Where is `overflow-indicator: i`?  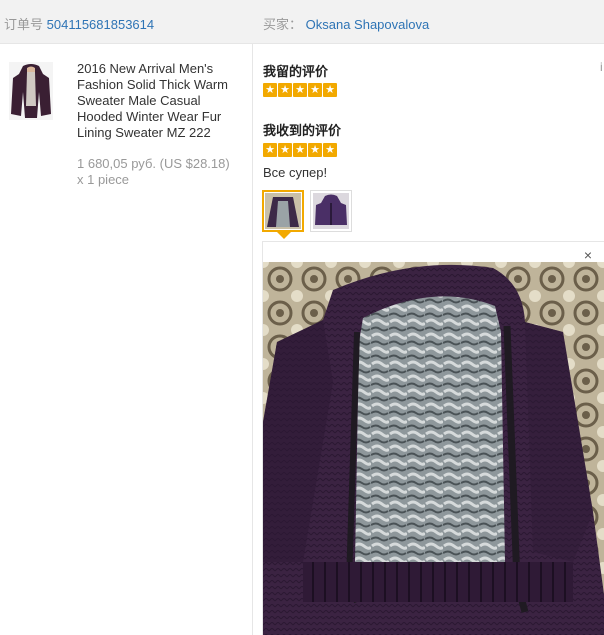
overflow-indicator: i is located at coordinates (601, 67).